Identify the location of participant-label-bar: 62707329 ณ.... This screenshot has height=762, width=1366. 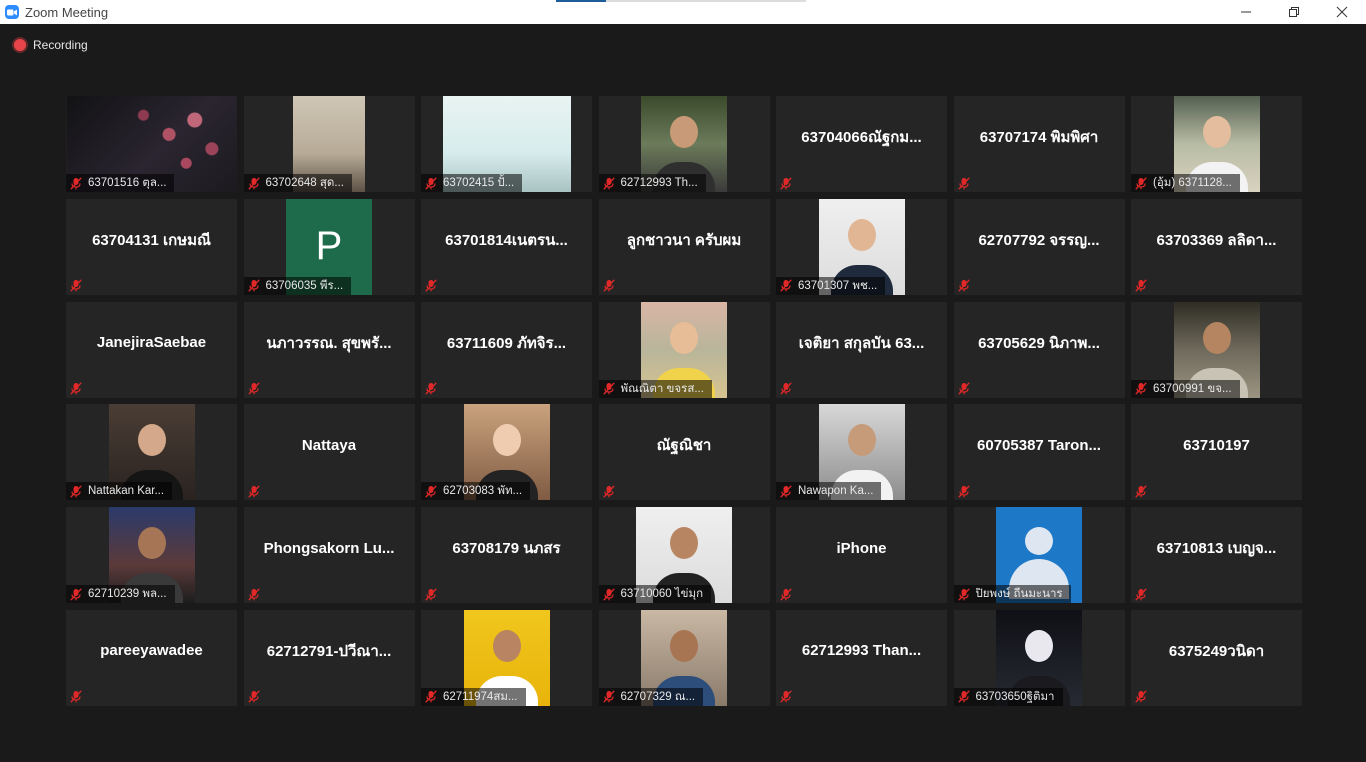
(651, 696).